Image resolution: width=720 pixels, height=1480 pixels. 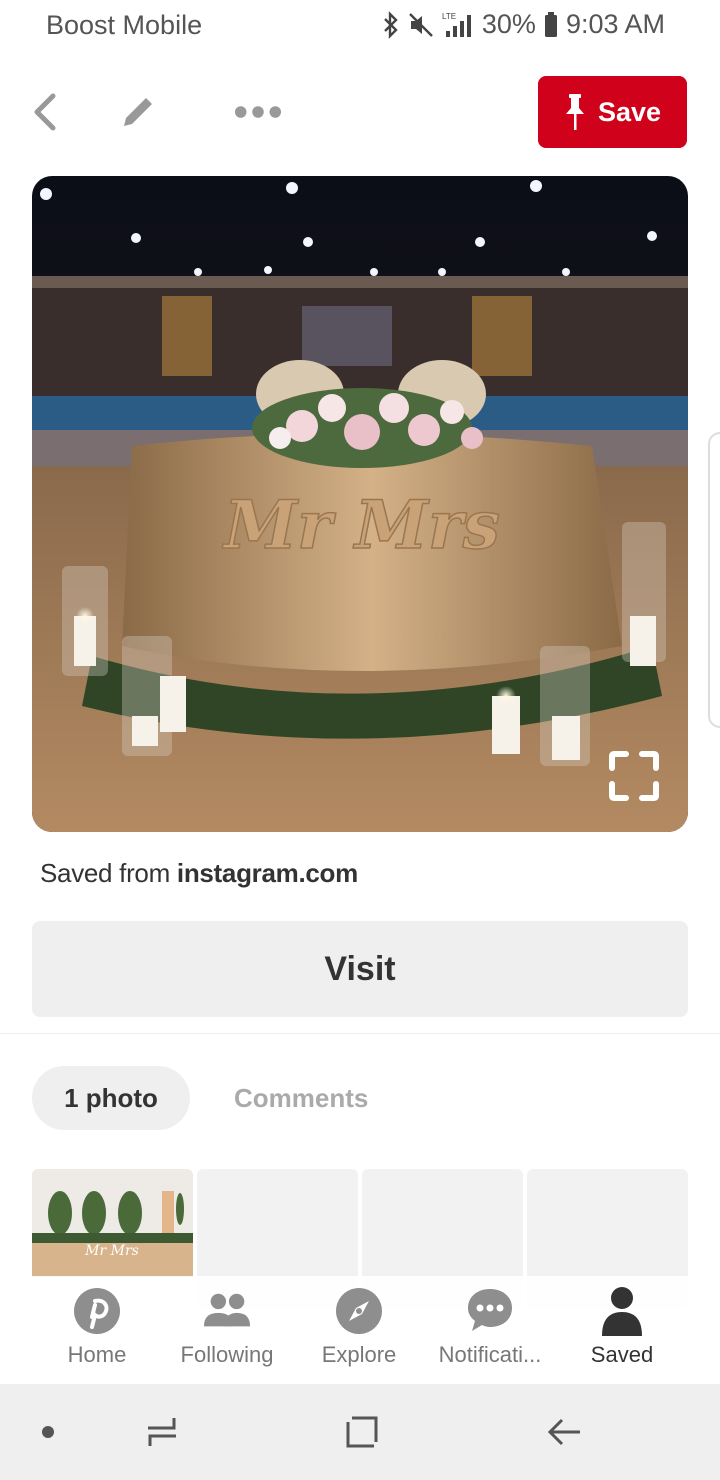 What do you see at coordinates (105, 873) in the screenshot?
I see `source-prefix: Saved from` at bounding box center [105, 873].